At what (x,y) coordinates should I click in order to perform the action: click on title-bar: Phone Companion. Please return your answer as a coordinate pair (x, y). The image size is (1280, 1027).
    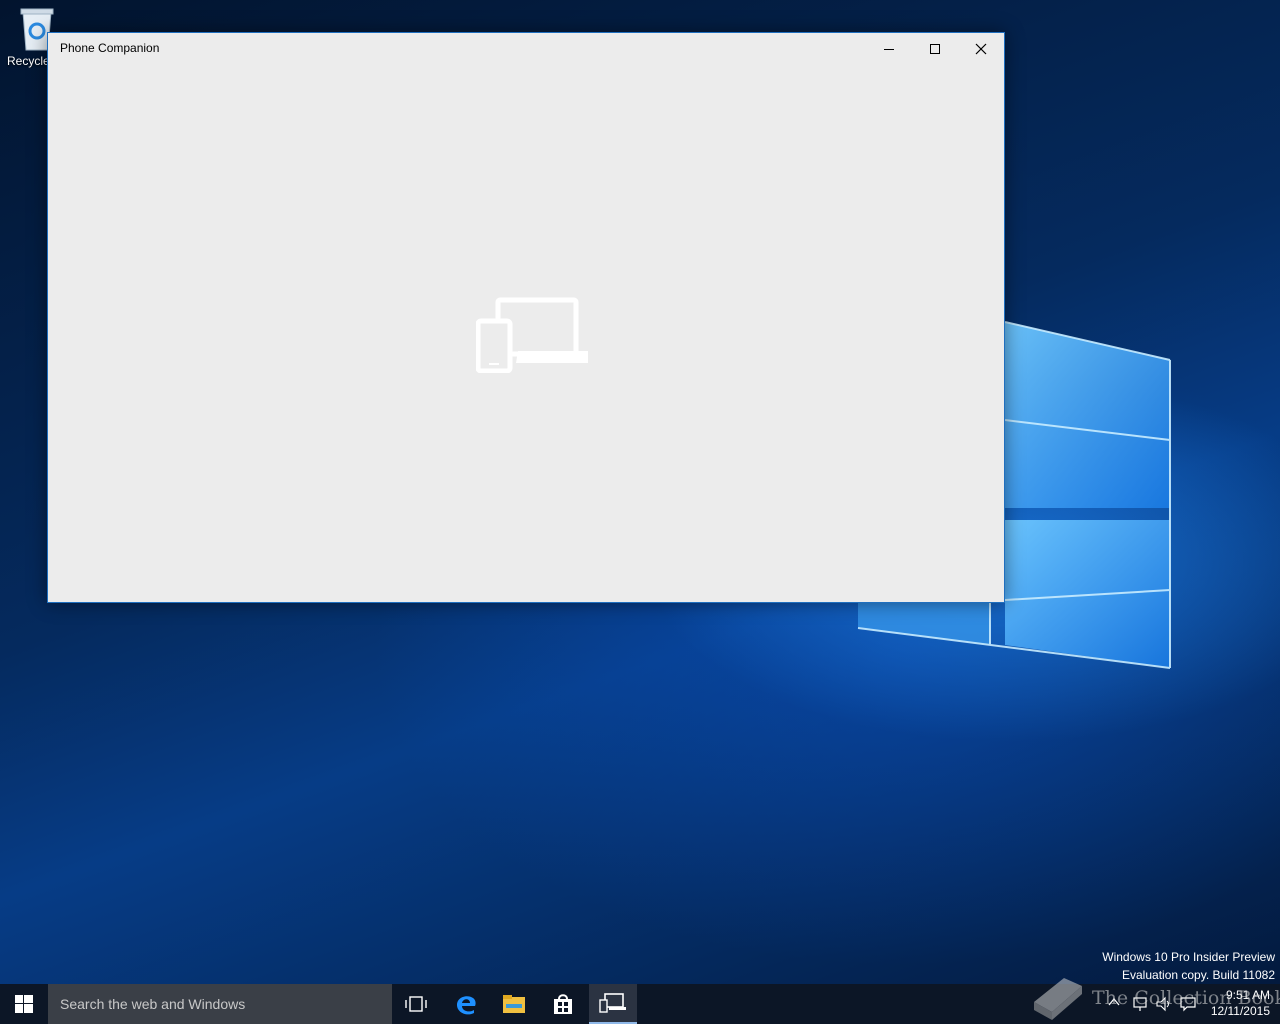
    Looking at the image, I should click on (526, 48).